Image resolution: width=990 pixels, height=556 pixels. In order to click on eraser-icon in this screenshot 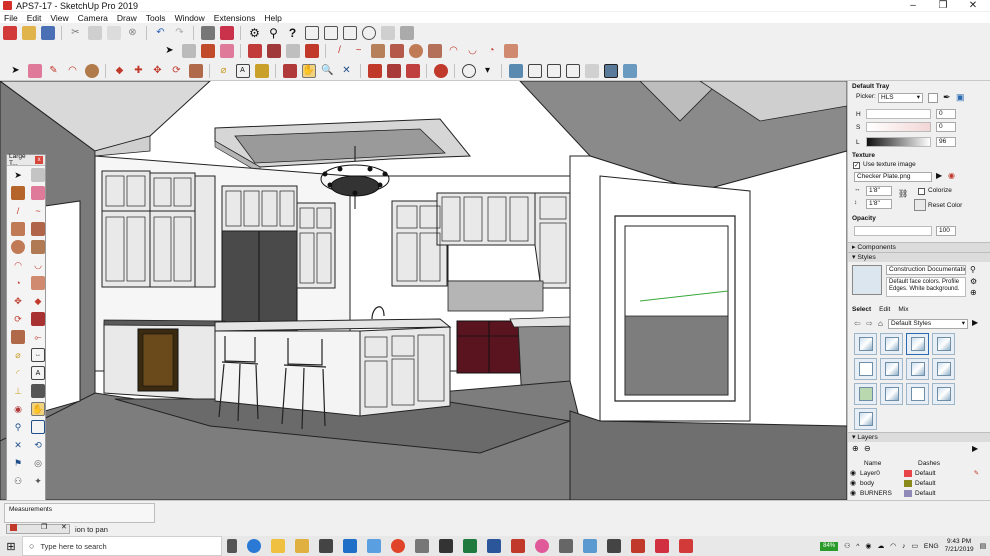, I will do `click(38, 193)`.